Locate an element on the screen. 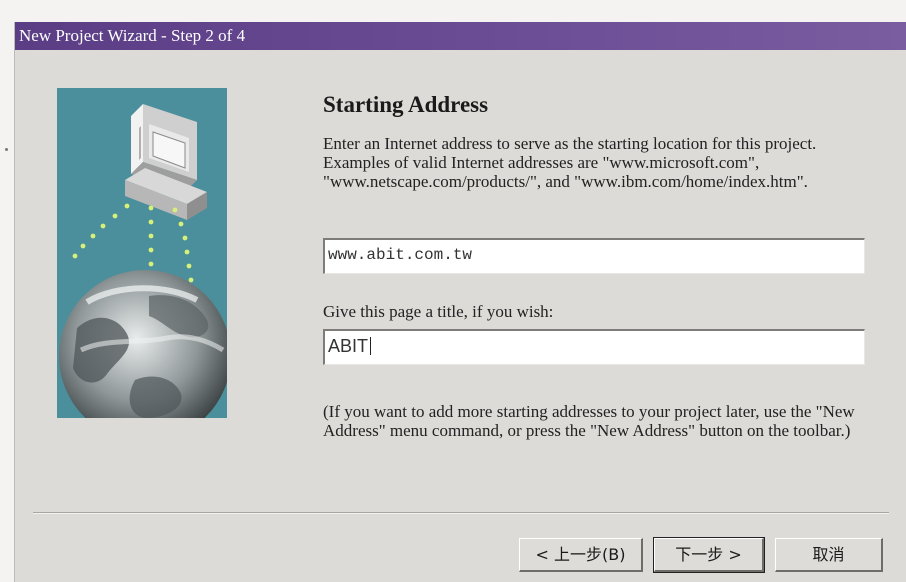 The height and width of the screenshot is (582, 906). stray-dot is located at coordinates (6, 149).